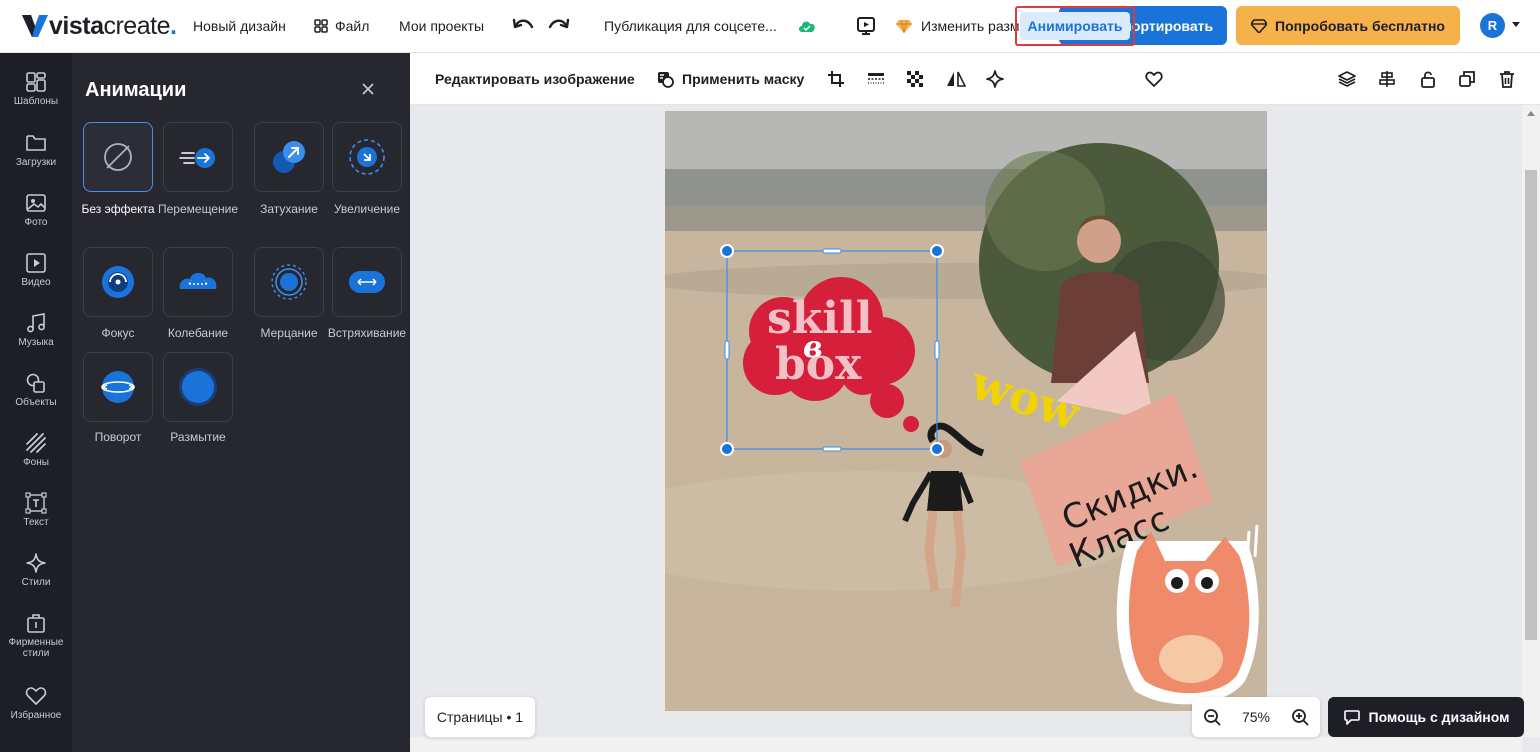 This screenshot has height=752, width=1540. I want to click on rail-item-uploads: Загрузки, so click(36, 150).